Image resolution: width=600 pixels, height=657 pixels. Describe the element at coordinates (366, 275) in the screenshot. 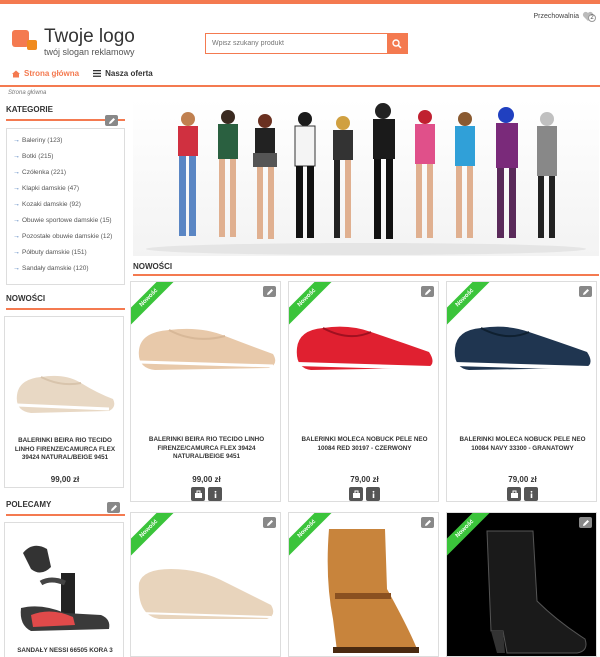

I see `section-divider` at that location.